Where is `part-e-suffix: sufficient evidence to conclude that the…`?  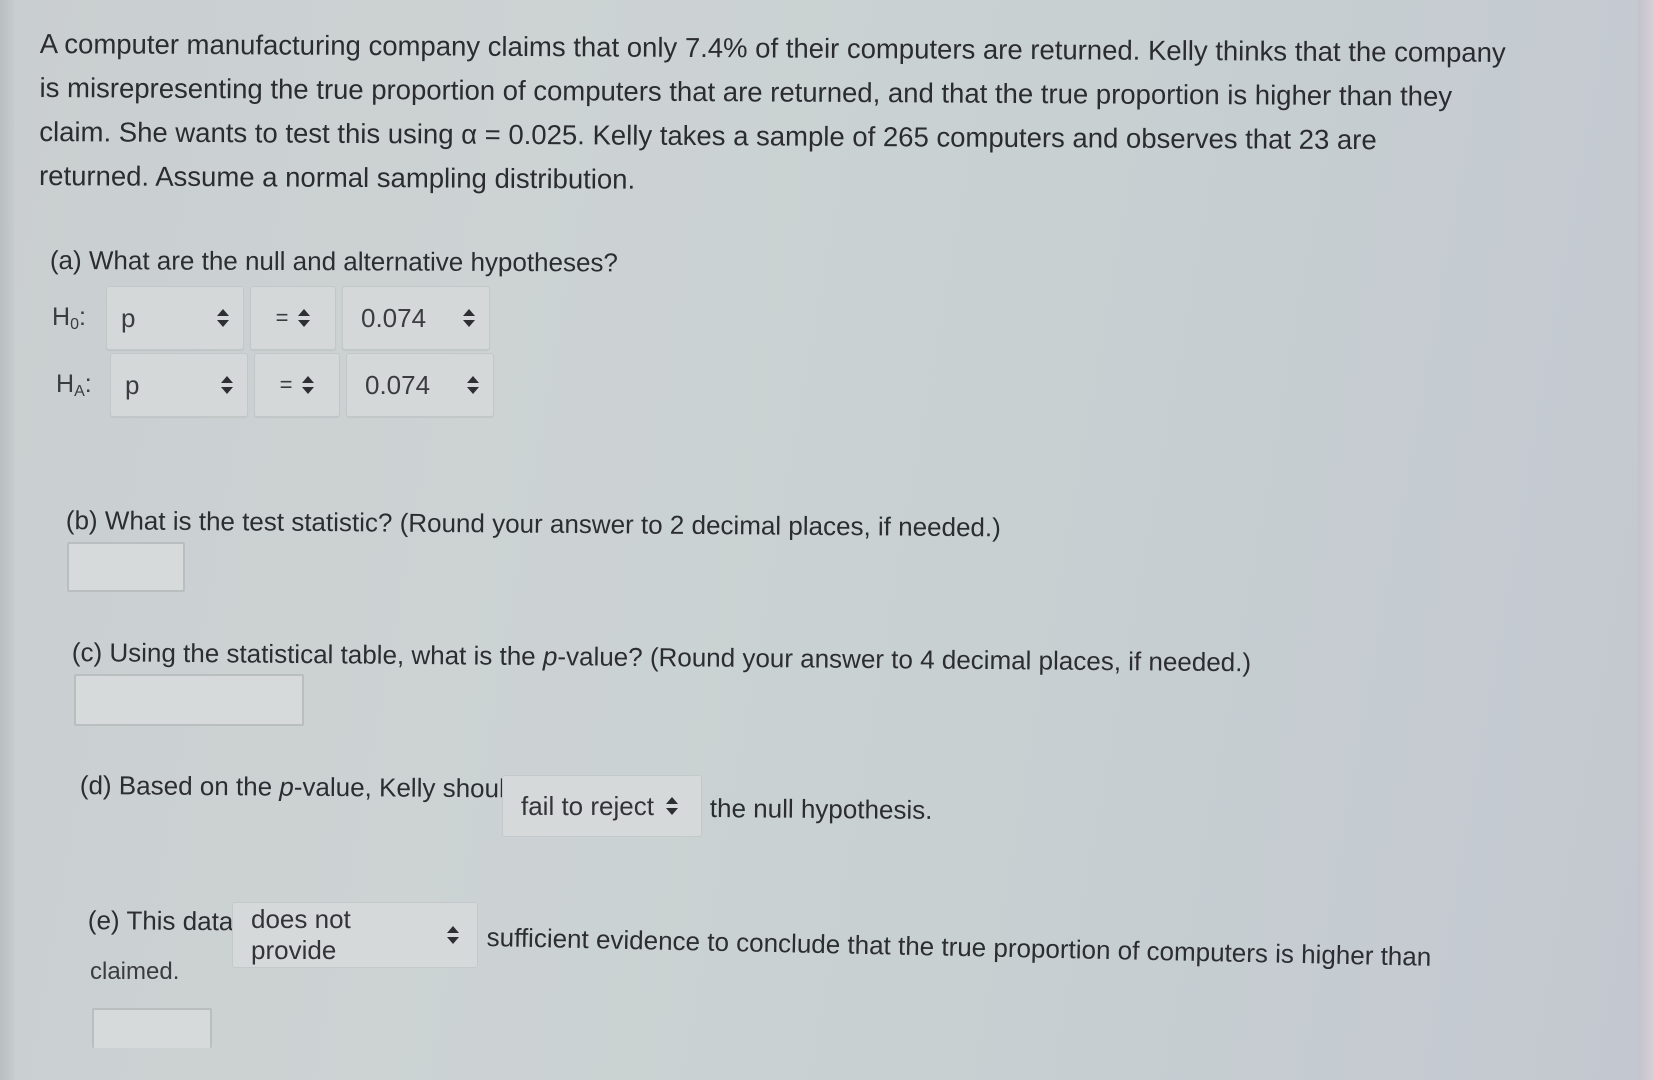
part-e-suffix: sufficient evidence to conclude that the… is located at coordinates (959, 947).